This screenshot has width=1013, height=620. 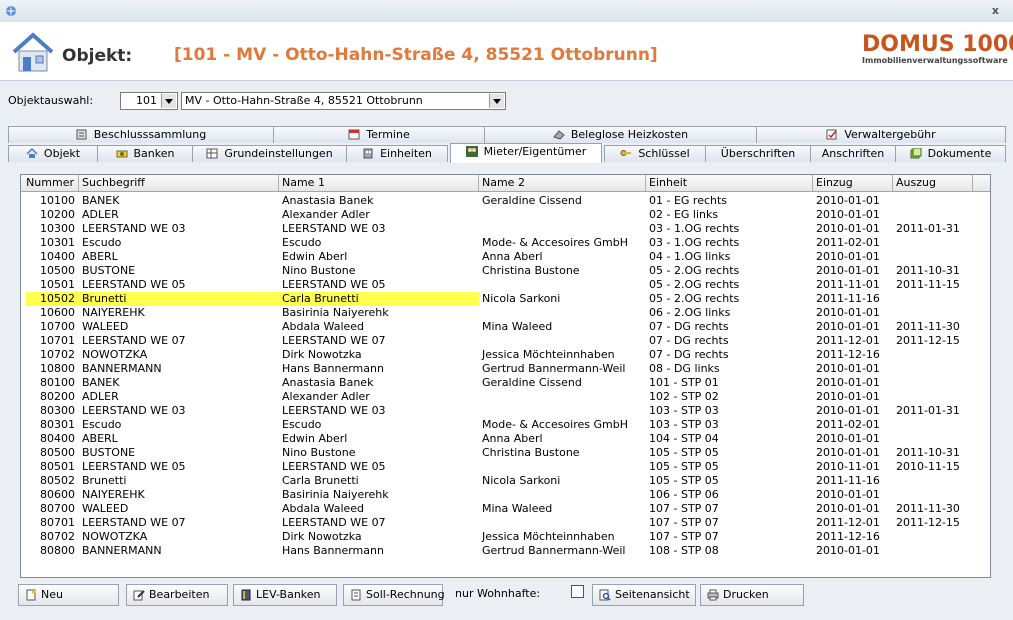 I want to click on cell-name2: Mina Waleed, so click(x=517, y=326).